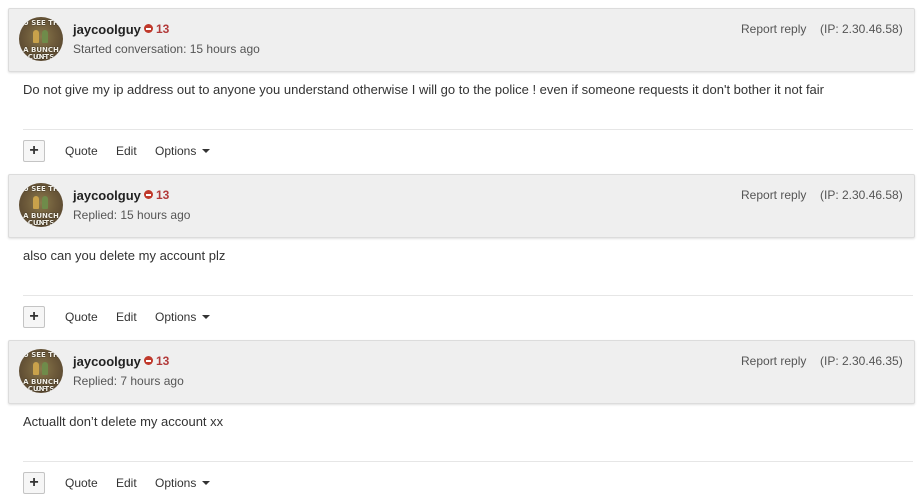 The width and height of the screenshot is (923, 498). I want to click on ip-address: (IP: 2.30.46.35), so click(861, 361).